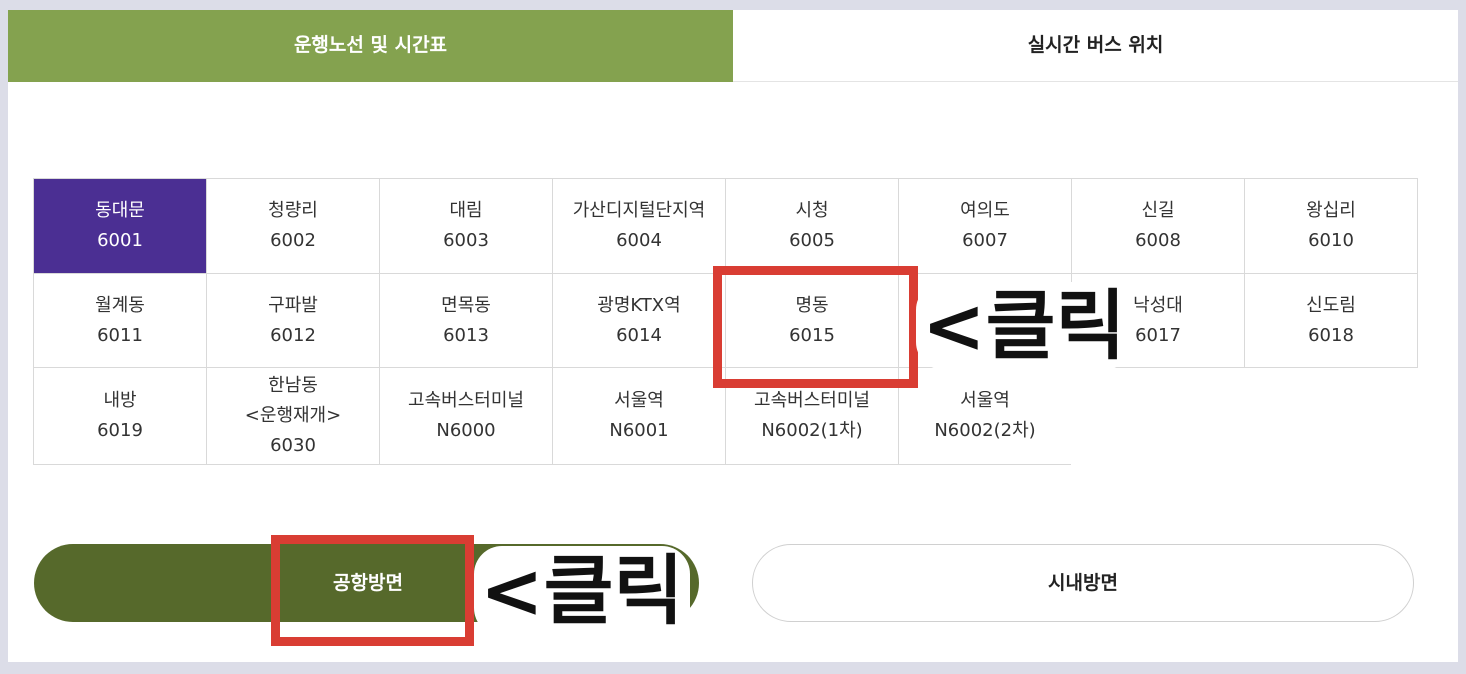 The width and height of the screenshot is (1466, 674). What do you see at coordinates (1331, 240) in the screenshot?
I see `route-code: 6010` at bounding box center [1331, 240].